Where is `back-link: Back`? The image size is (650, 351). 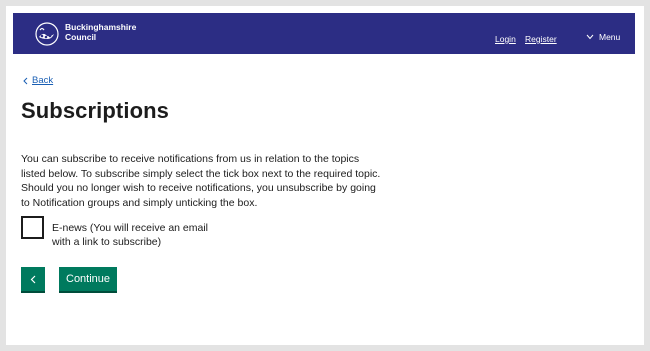 back-link: Back is located at coordinates (38, 80).